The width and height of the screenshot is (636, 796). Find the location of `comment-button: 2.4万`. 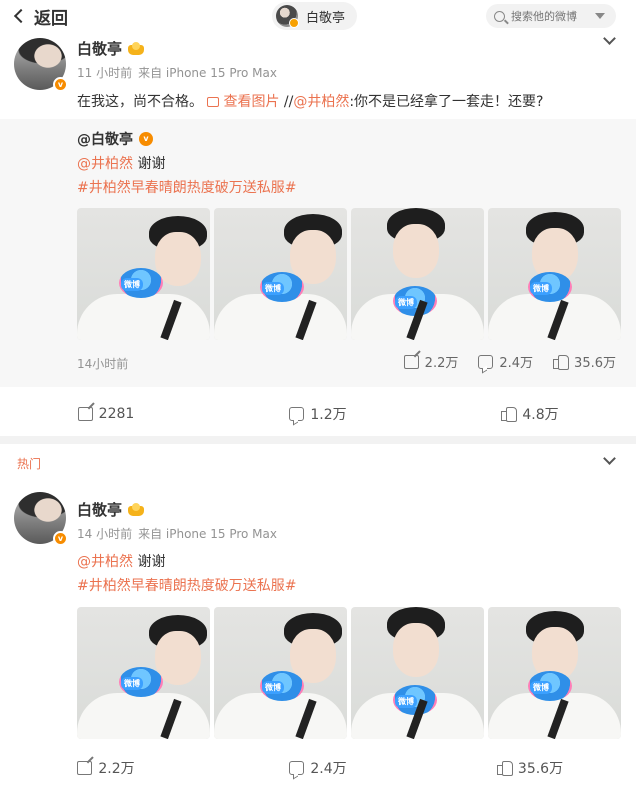

comment-button: 2.4万 is located at coordinates (318, 768).